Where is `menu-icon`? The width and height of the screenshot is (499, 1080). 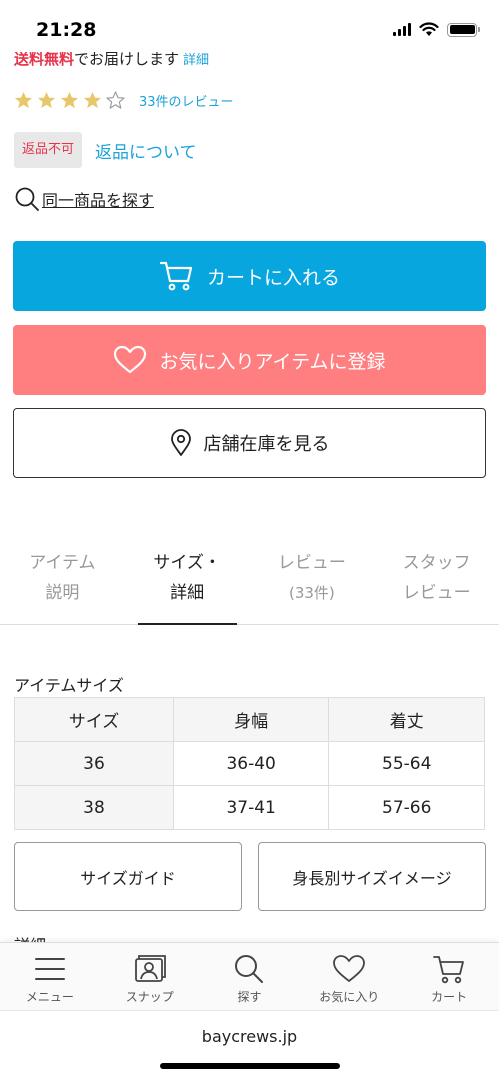
menu-icon is located at coordinates (49, 969).